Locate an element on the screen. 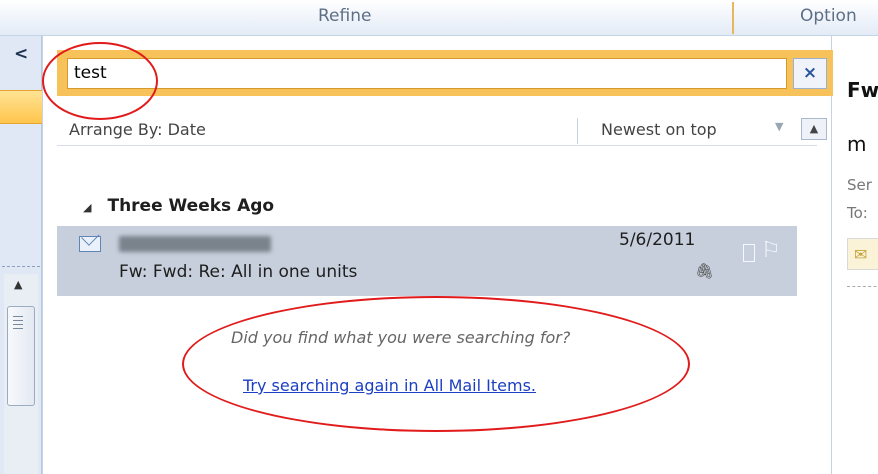 Image resolution: width=878 pixels, height=474 pixels. ribbon-group-refine: Refine is located at coordinates (345, 16).